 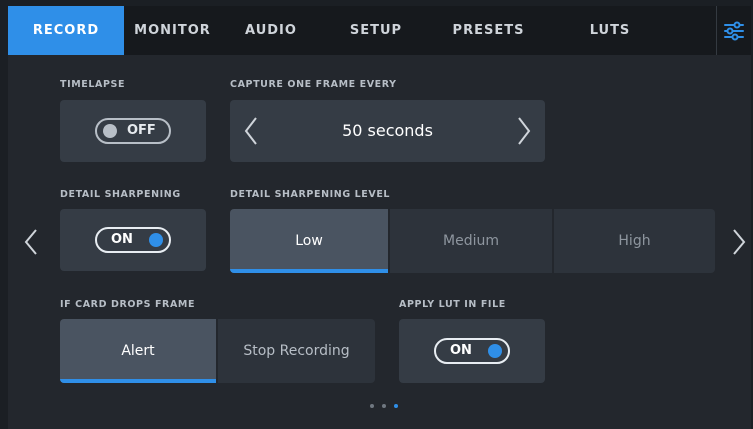 I want to click on decrement-chevron-icon, so click(x=251, y=133).